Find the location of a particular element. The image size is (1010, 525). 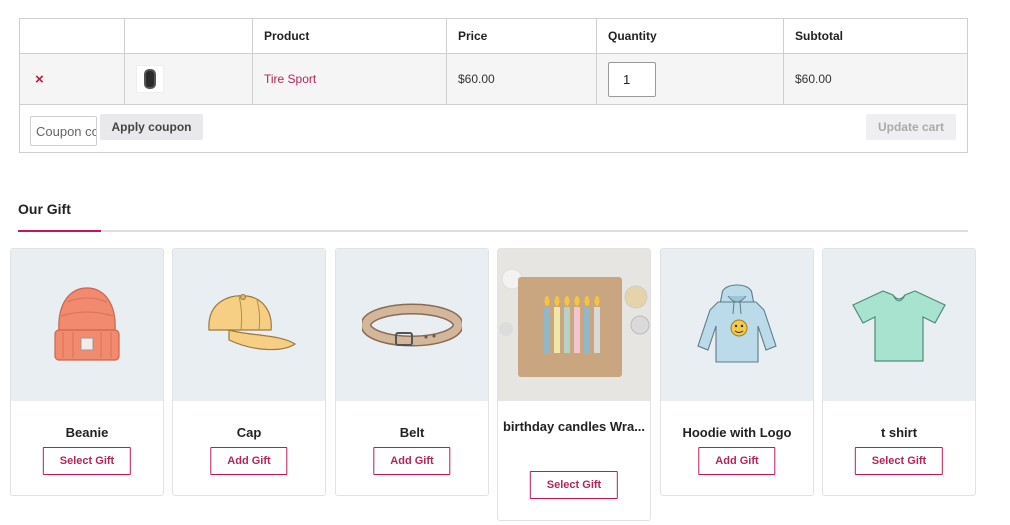

gift-divider is located at coordinates (493, 231).